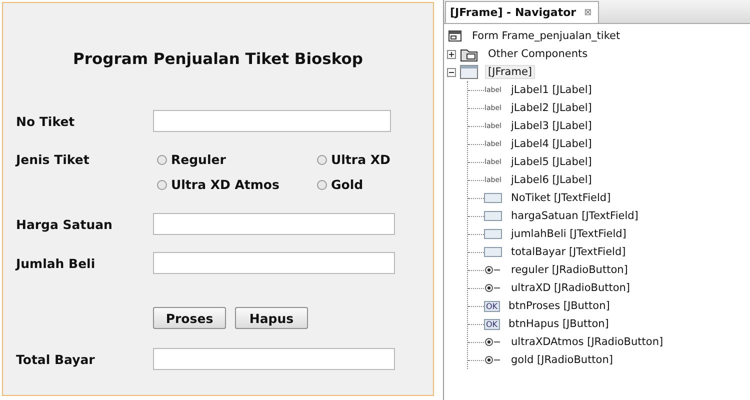 This screenshot has height=400, width=750. What do you see at coordinates (563, 216) in the screenshot?
I see `tree-item: hargaSatuan [JTextField]` at bounding box center [563, 216].